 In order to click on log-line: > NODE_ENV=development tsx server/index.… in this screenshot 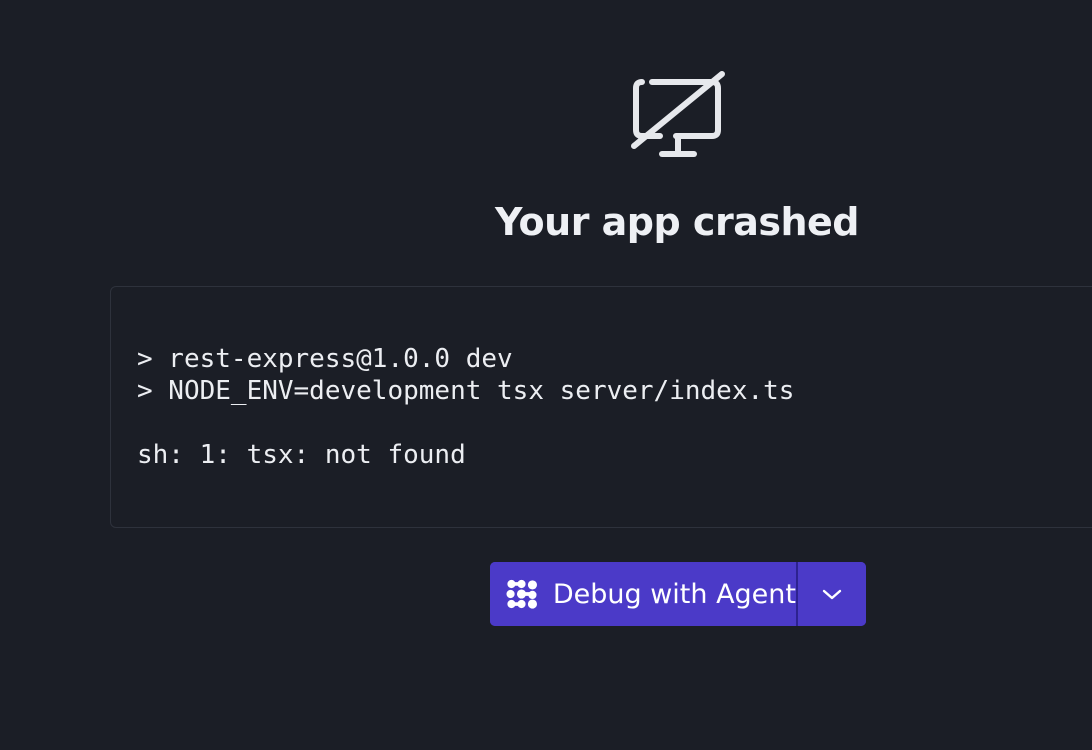, I will do `click(466, 391)`.